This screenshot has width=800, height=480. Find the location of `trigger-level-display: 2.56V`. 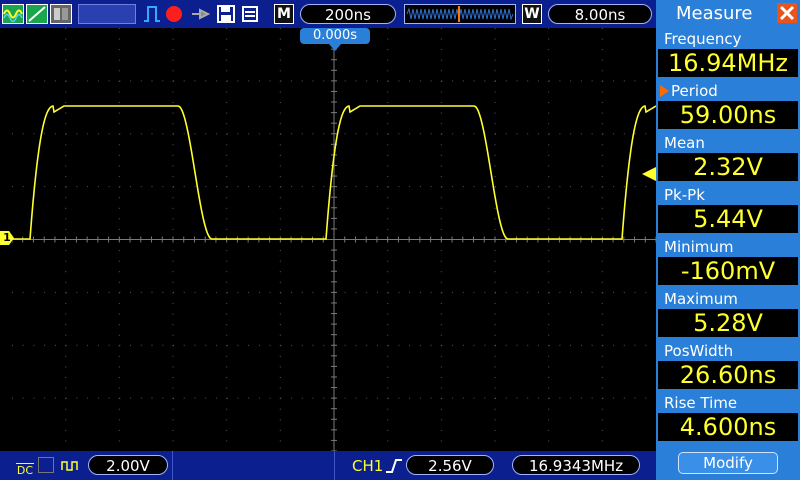

trigger-level-display: 2.56V is located at coordinates (450, 465).